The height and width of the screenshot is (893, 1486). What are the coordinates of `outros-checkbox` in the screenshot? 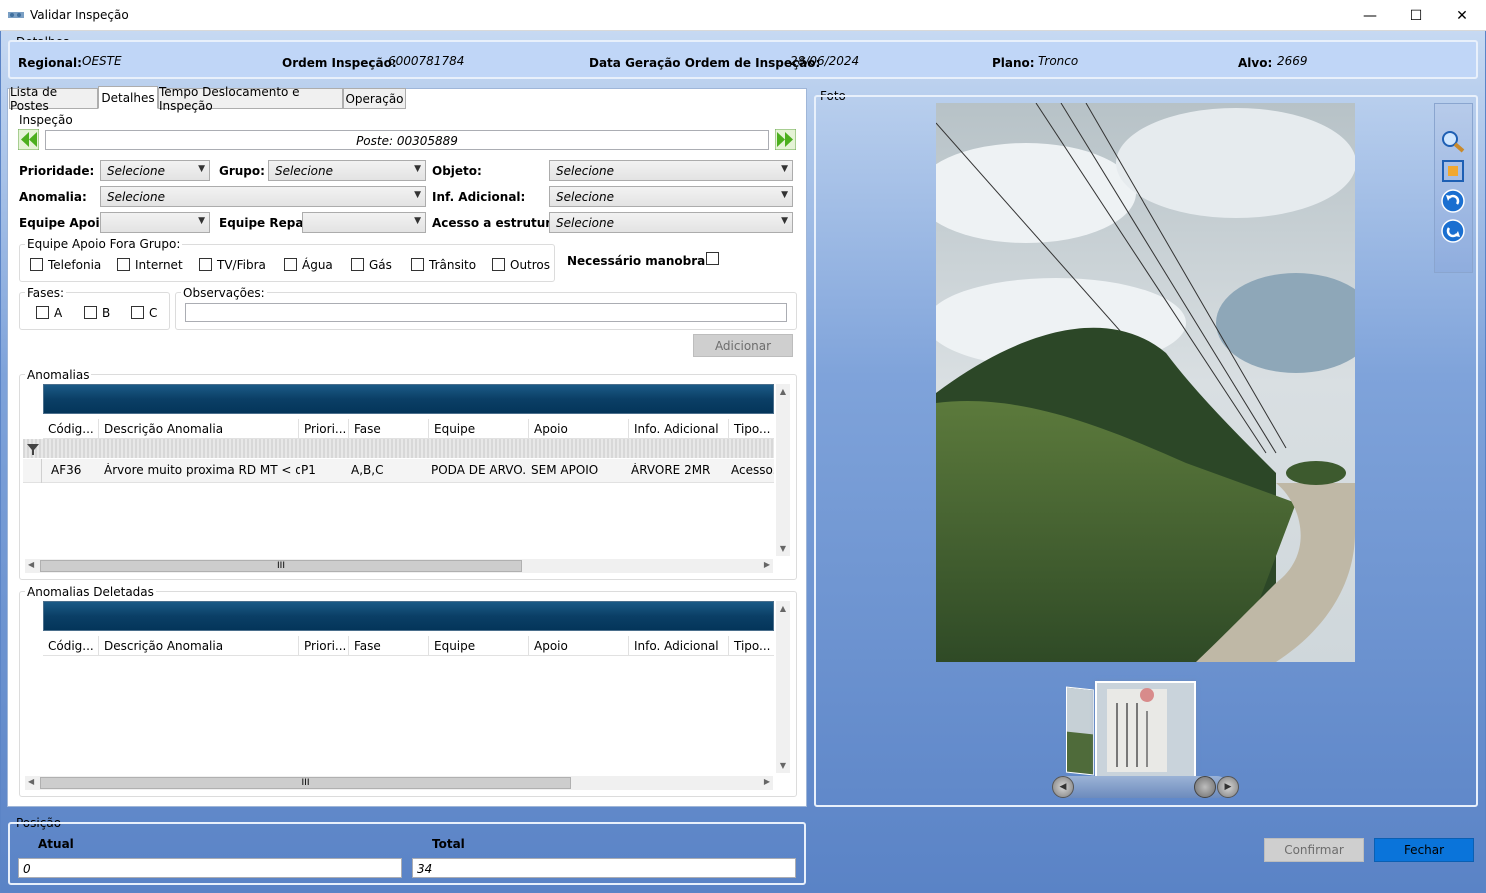 It's located at (498, 264).